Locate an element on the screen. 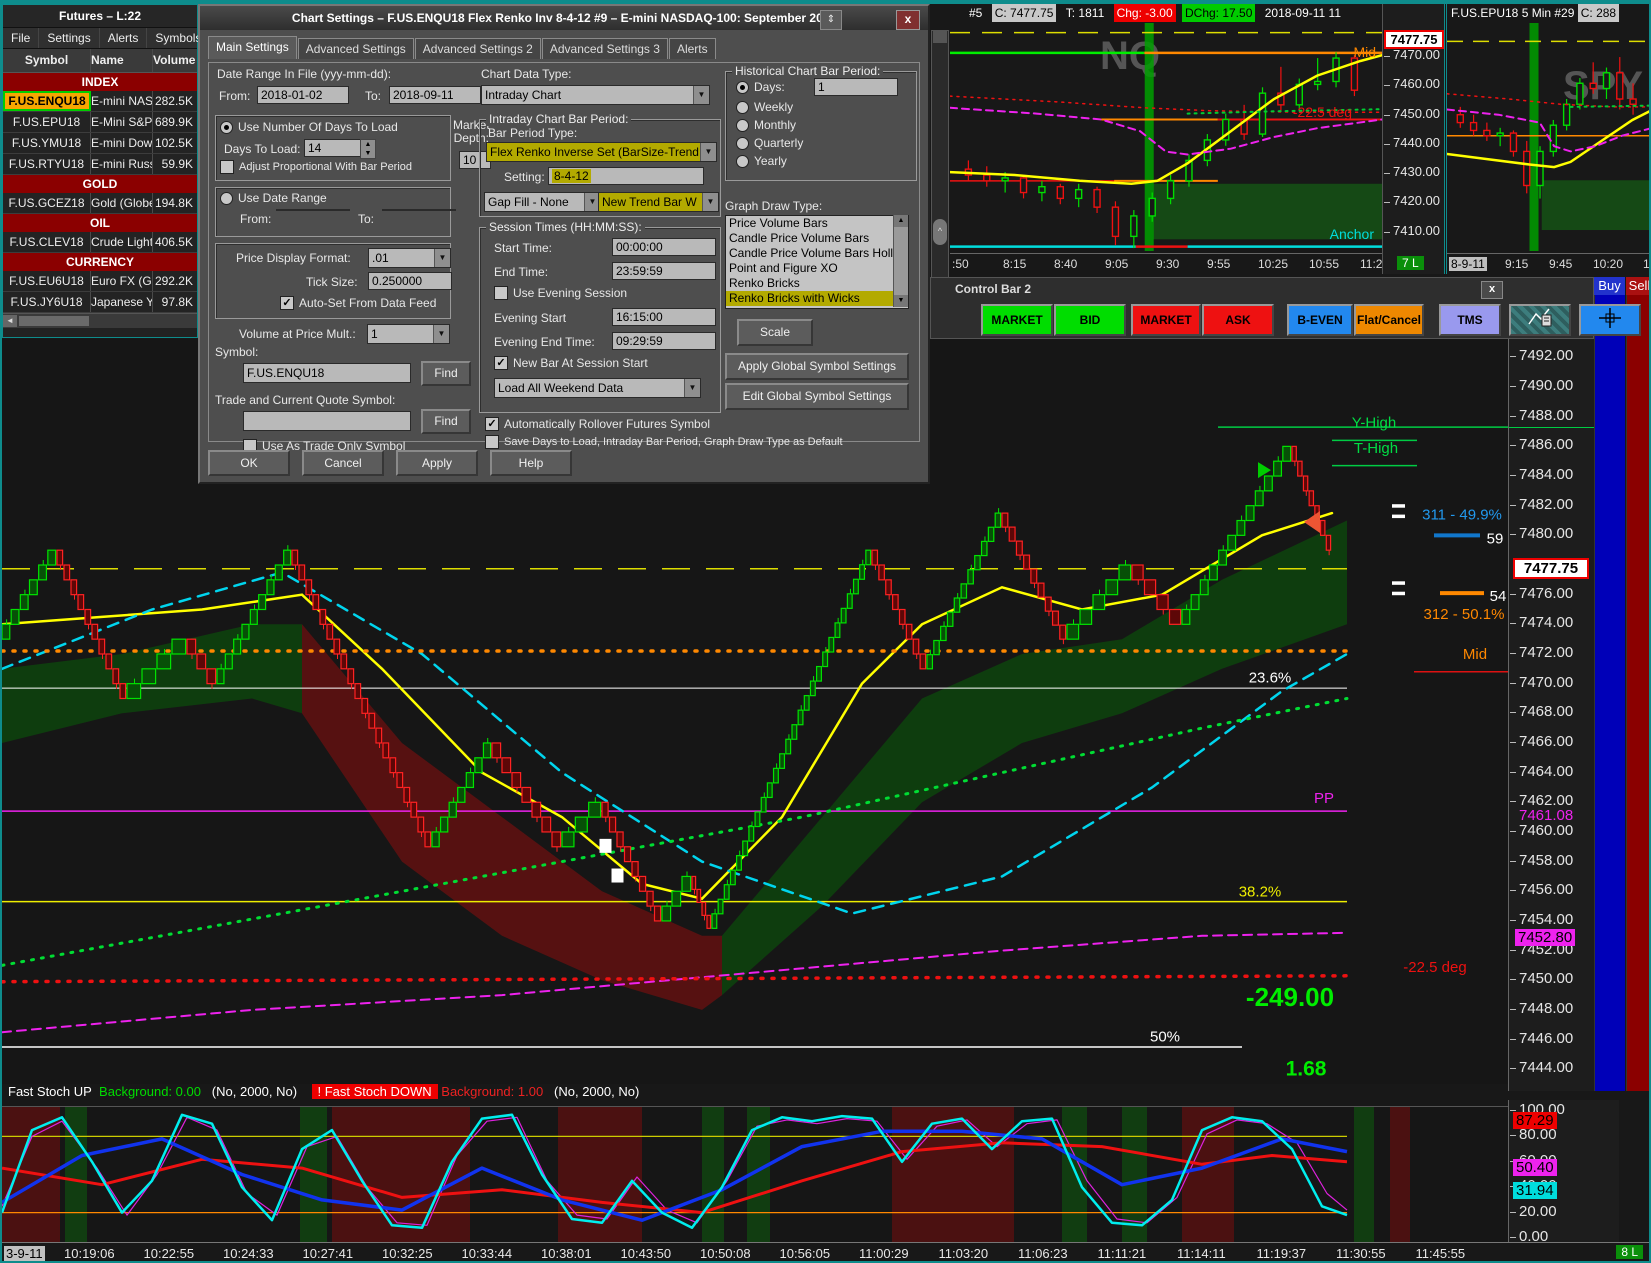  tms-button: TMS is located at coordinates (1470, 320).